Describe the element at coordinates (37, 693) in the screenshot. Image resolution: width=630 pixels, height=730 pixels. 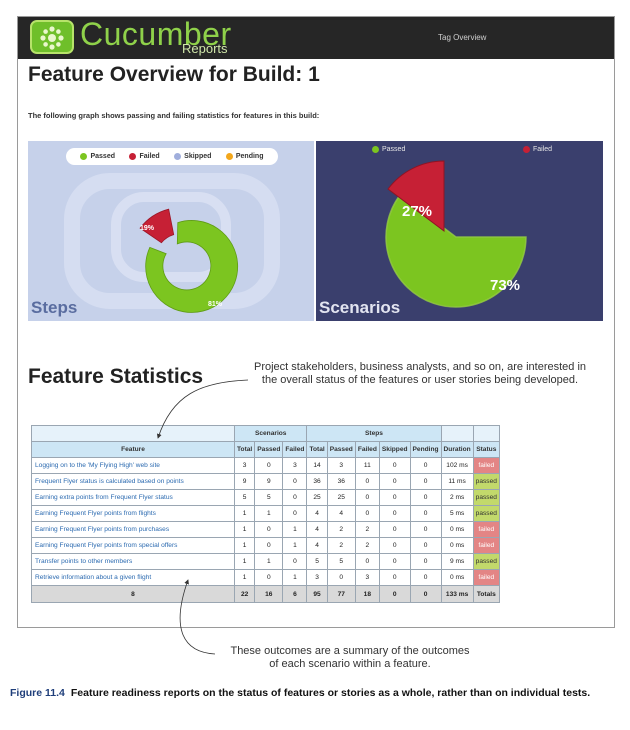
I see `figure-label: Figure 11.4` at that location.